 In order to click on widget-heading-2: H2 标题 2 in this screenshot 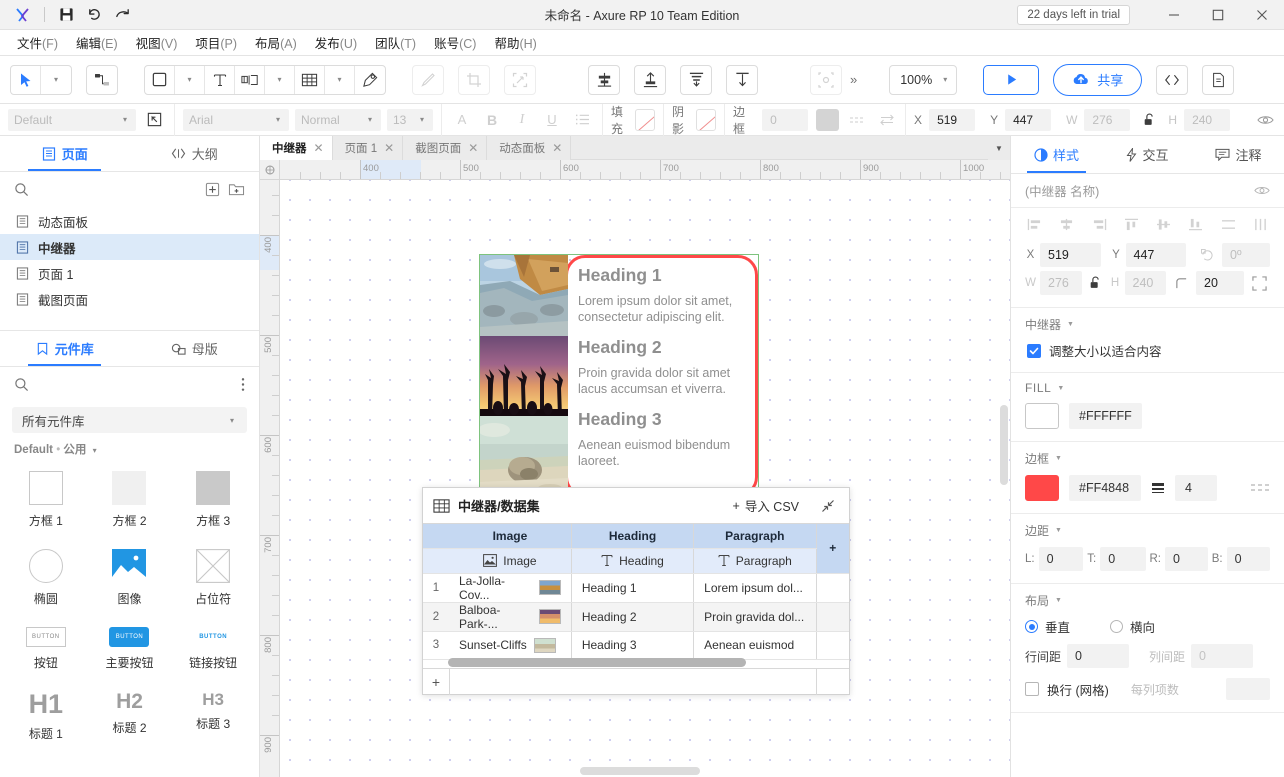, I will do `click(130, 717)`.